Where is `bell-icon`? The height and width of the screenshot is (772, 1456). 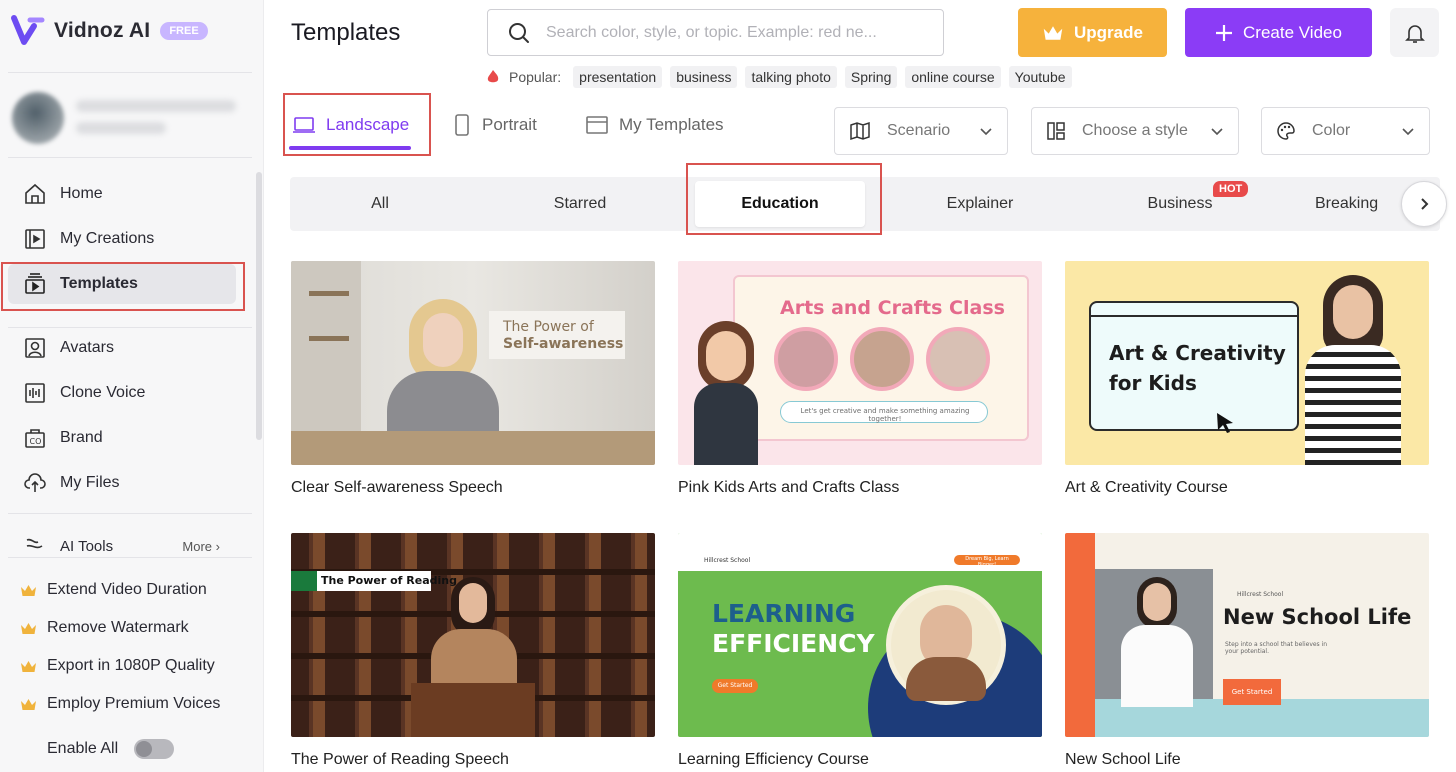 bell-icon is located at coordinates (1414, 33).